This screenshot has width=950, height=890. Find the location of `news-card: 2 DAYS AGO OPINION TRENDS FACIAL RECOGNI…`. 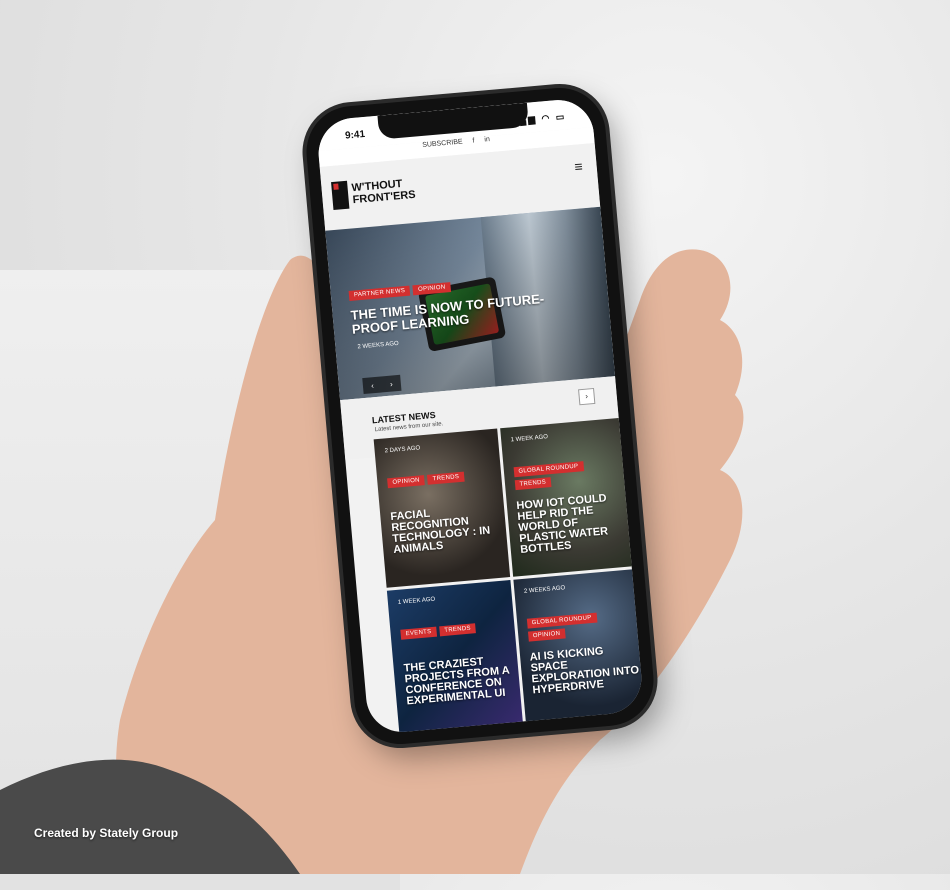

news-card: 2 DAYS AGO OPINION TRENDS FACIAL RECOGNI… is located at coordinates (441, 508).